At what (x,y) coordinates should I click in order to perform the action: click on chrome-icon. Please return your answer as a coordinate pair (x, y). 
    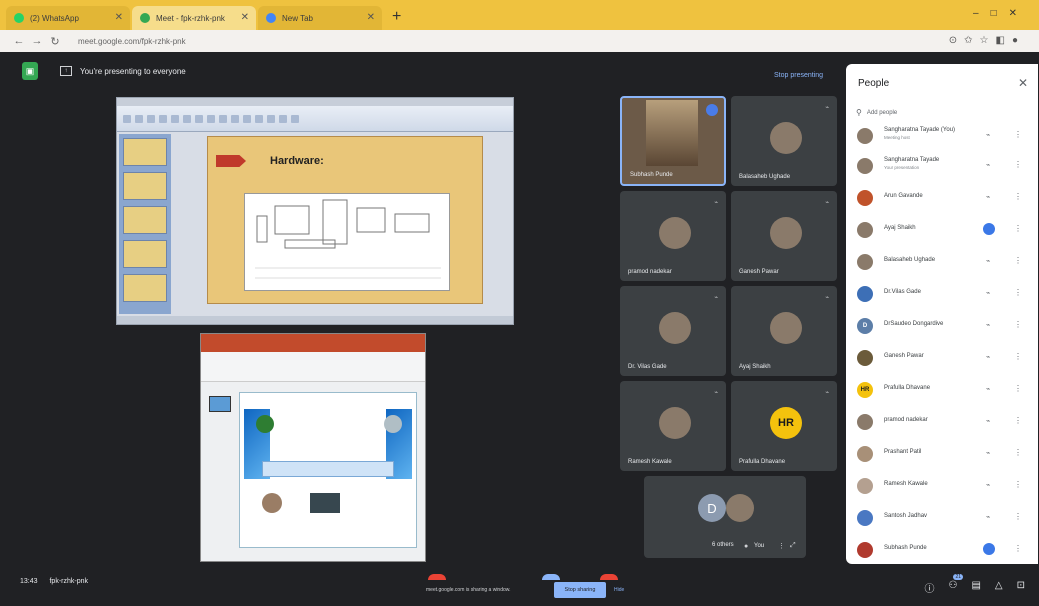
    Looking at the image, I should click on (271, 18).